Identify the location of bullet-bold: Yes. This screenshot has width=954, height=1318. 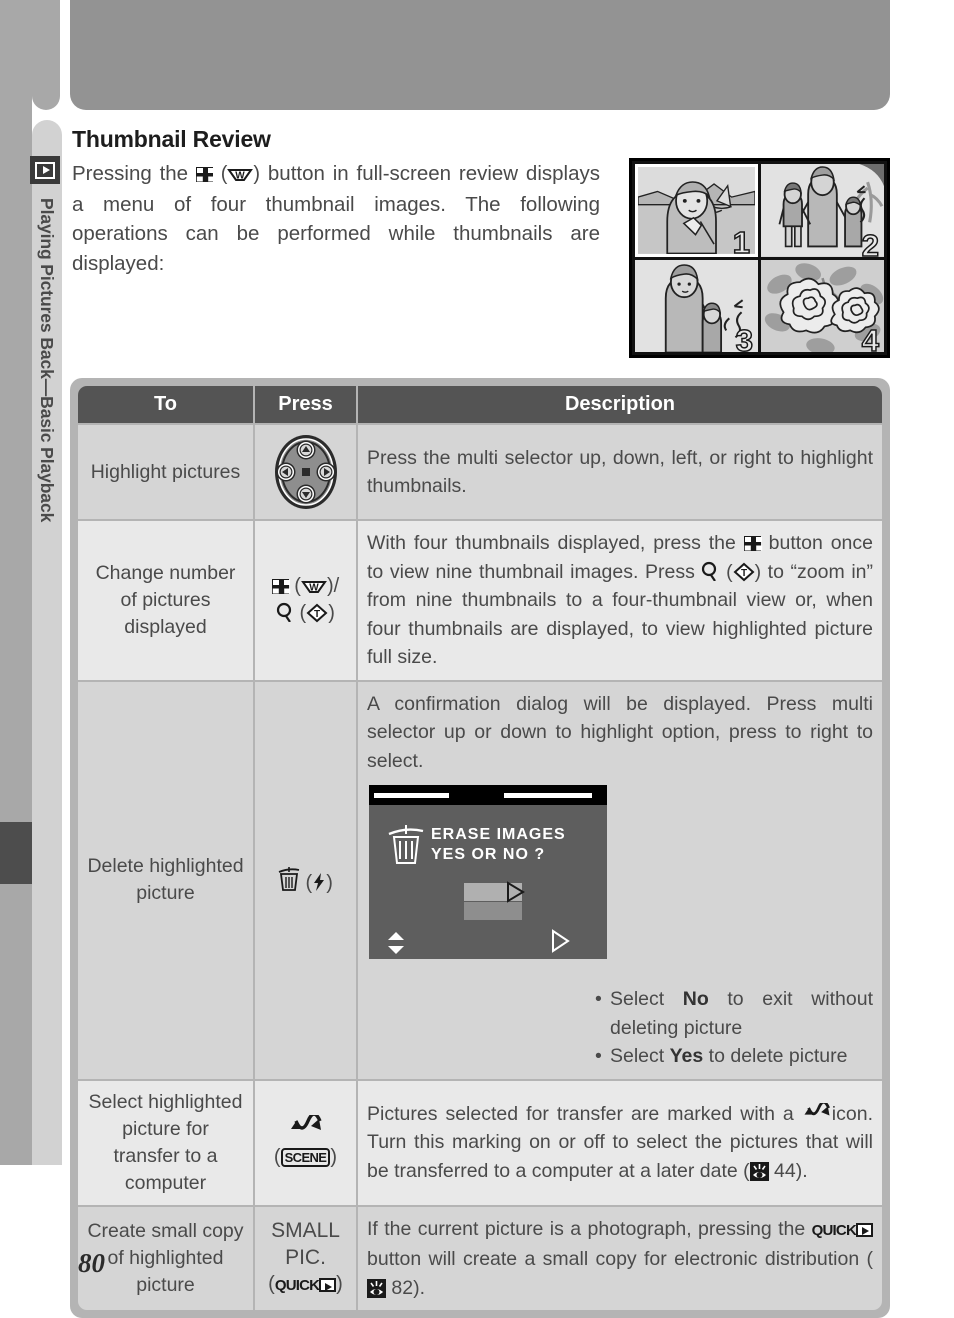
(686, 1056).